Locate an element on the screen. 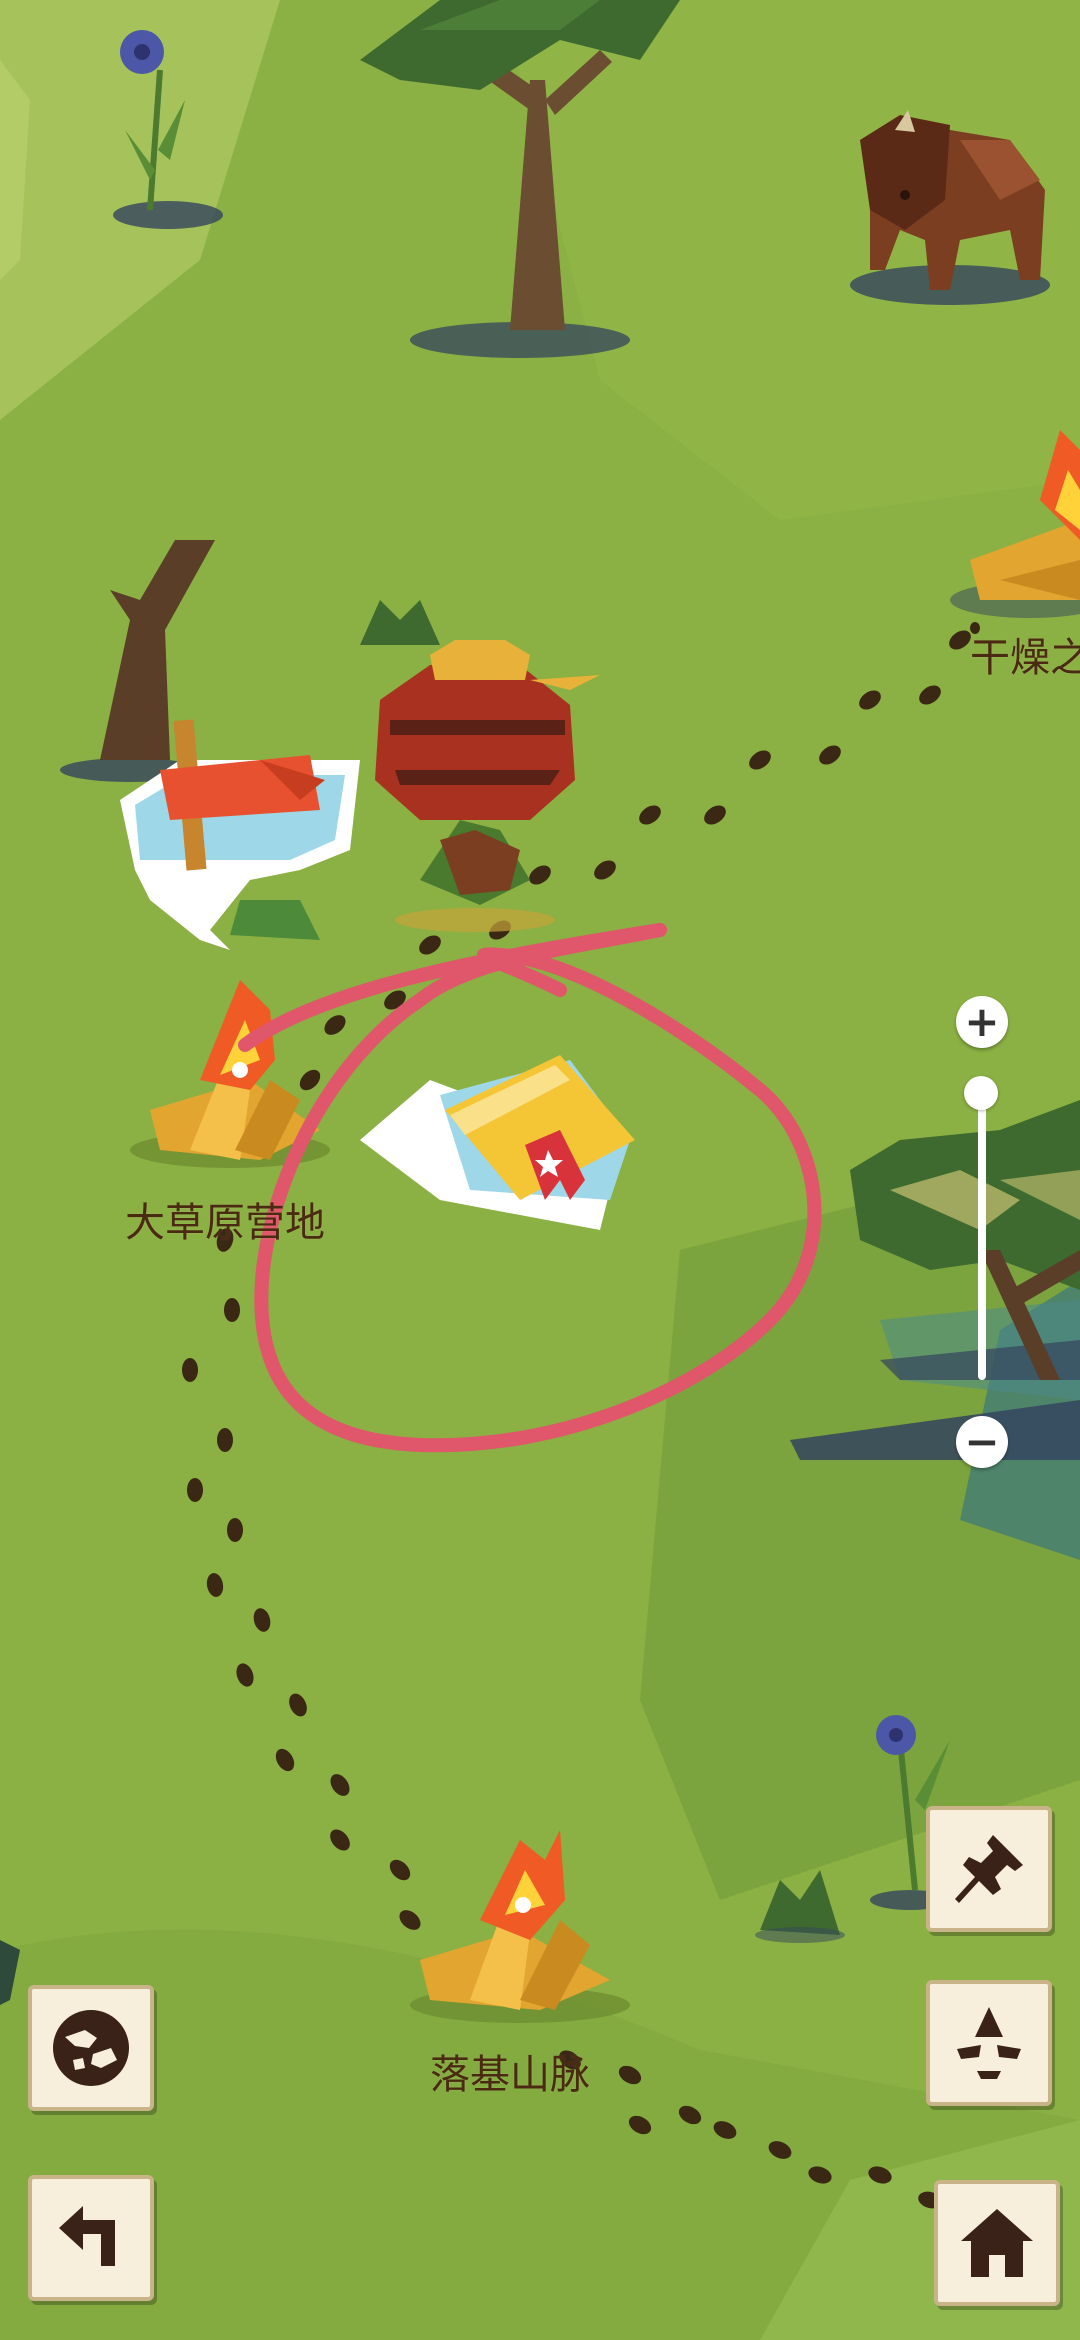 This screenshot has width=1080, height=2340. pin-button is located at coordinates (989, 1869).